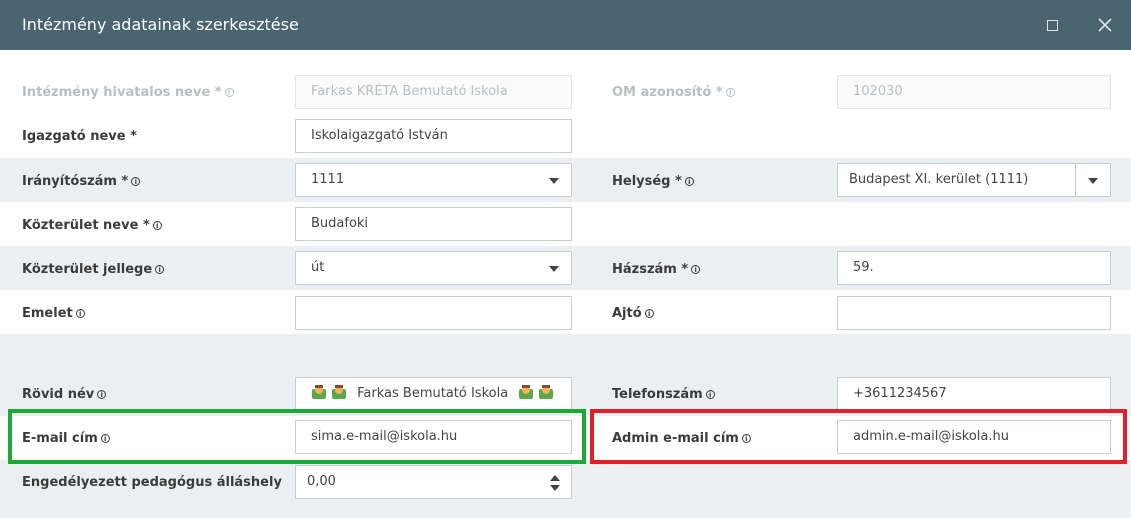 The image size is (1131, 518). Describe the element at coordinates (555, 478) in the screenshot. I see `spinner-up-icon` at that location.